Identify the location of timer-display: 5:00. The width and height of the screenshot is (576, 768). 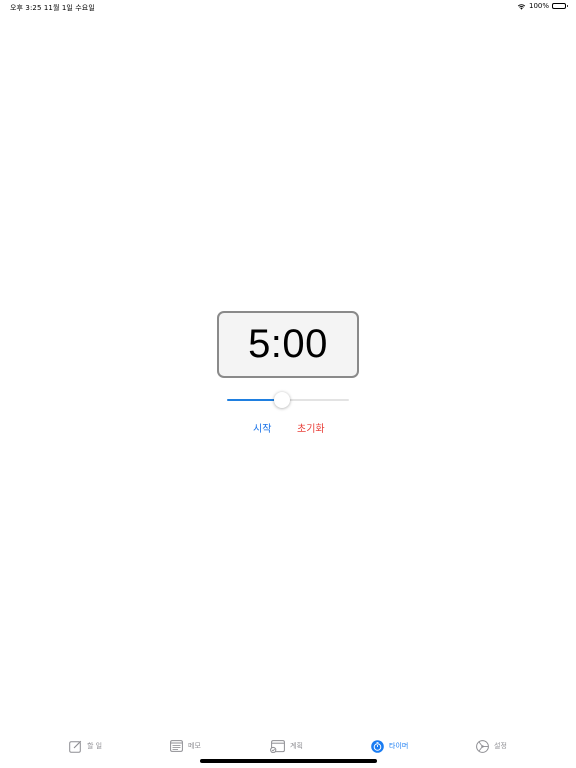
(288, 344).